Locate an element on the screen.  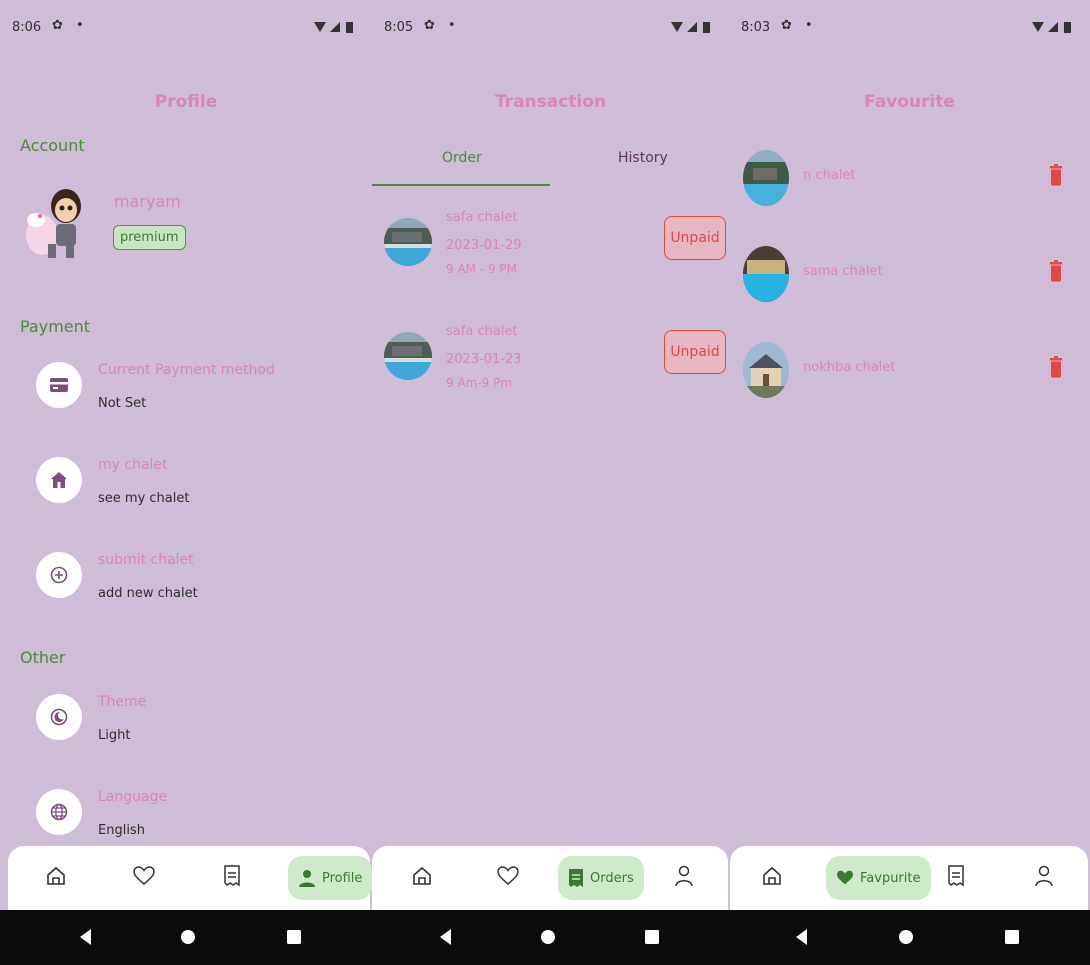
setting-value: Not Set is located at coordinates (122, 403).